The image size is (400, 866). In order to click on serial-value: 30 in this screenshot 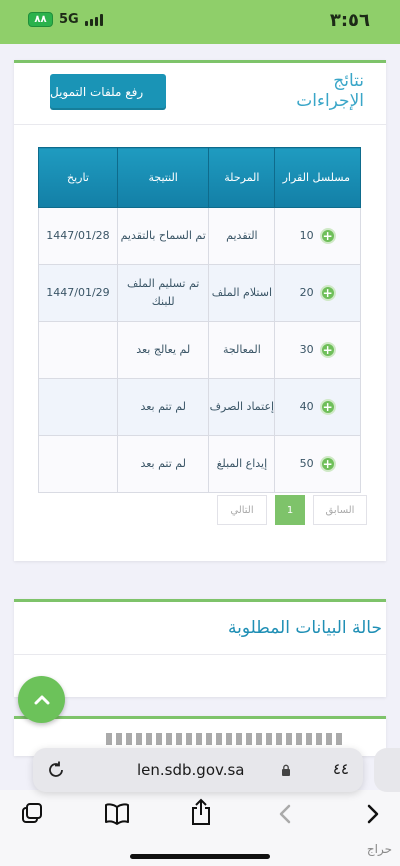, I will do `click(306, 349)`.